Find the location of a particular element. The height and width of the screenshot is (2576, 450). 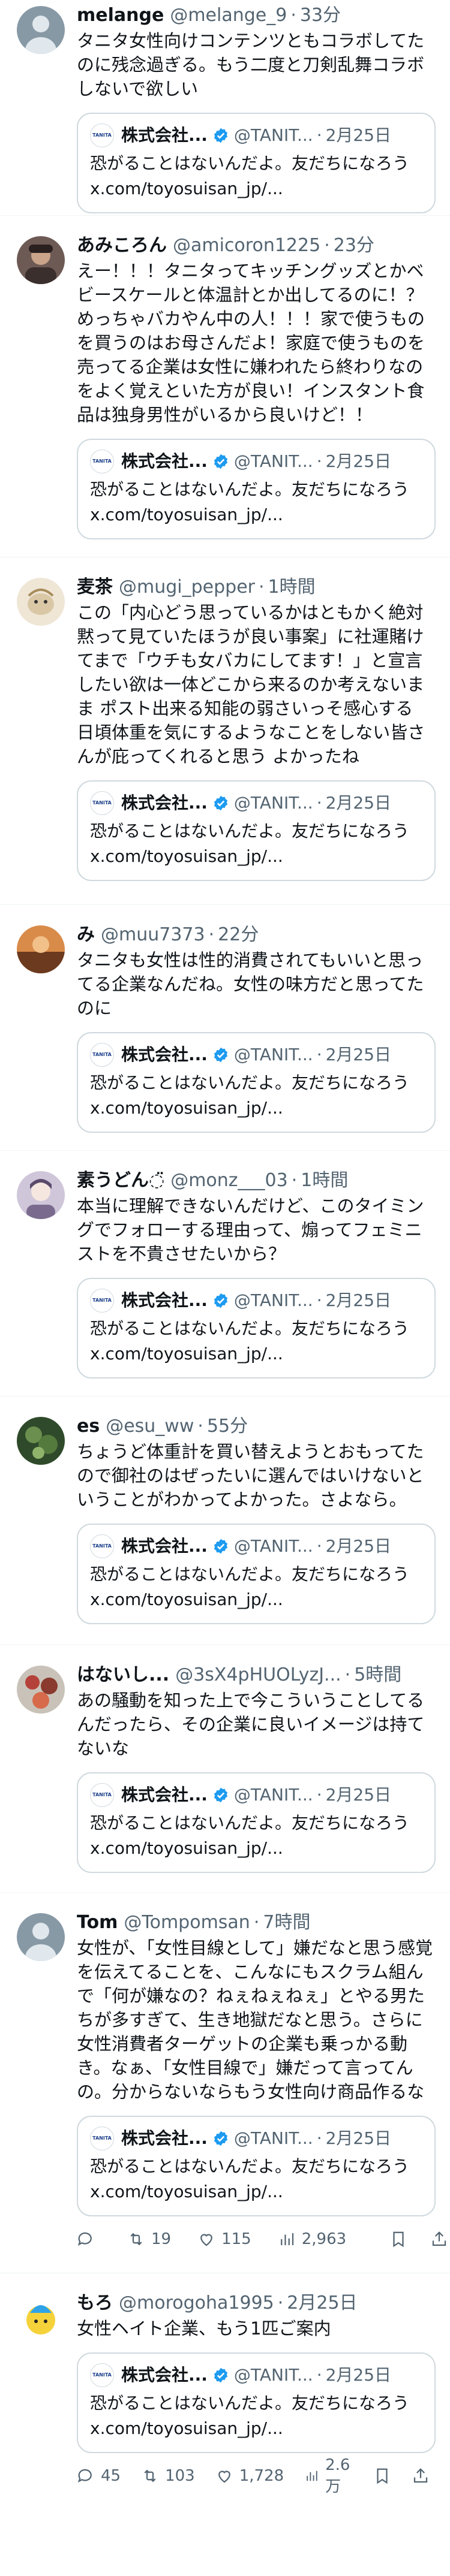

timestamp: 55分 is located at coordinates (227, 1426).